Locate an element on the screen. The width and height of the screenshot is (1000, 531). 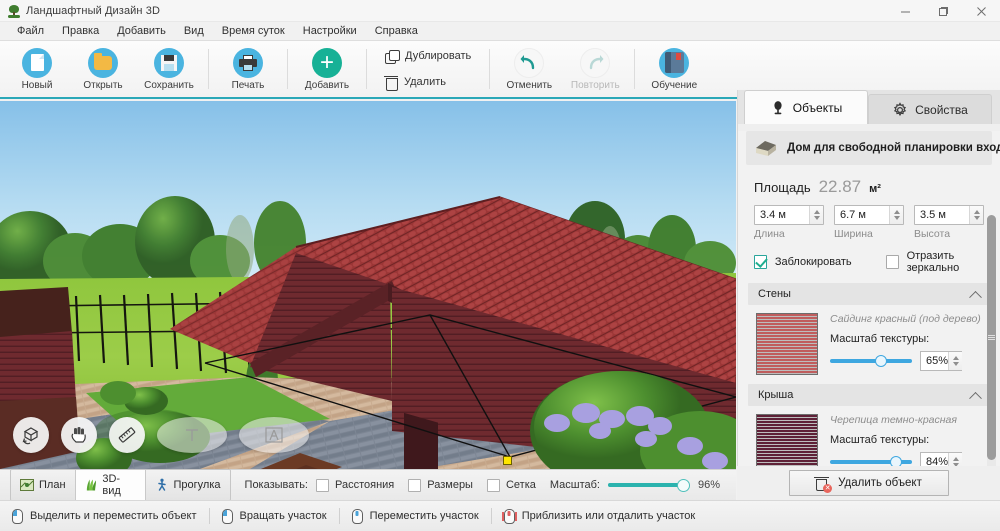
length-stepper is located at coordinates (816, 215).